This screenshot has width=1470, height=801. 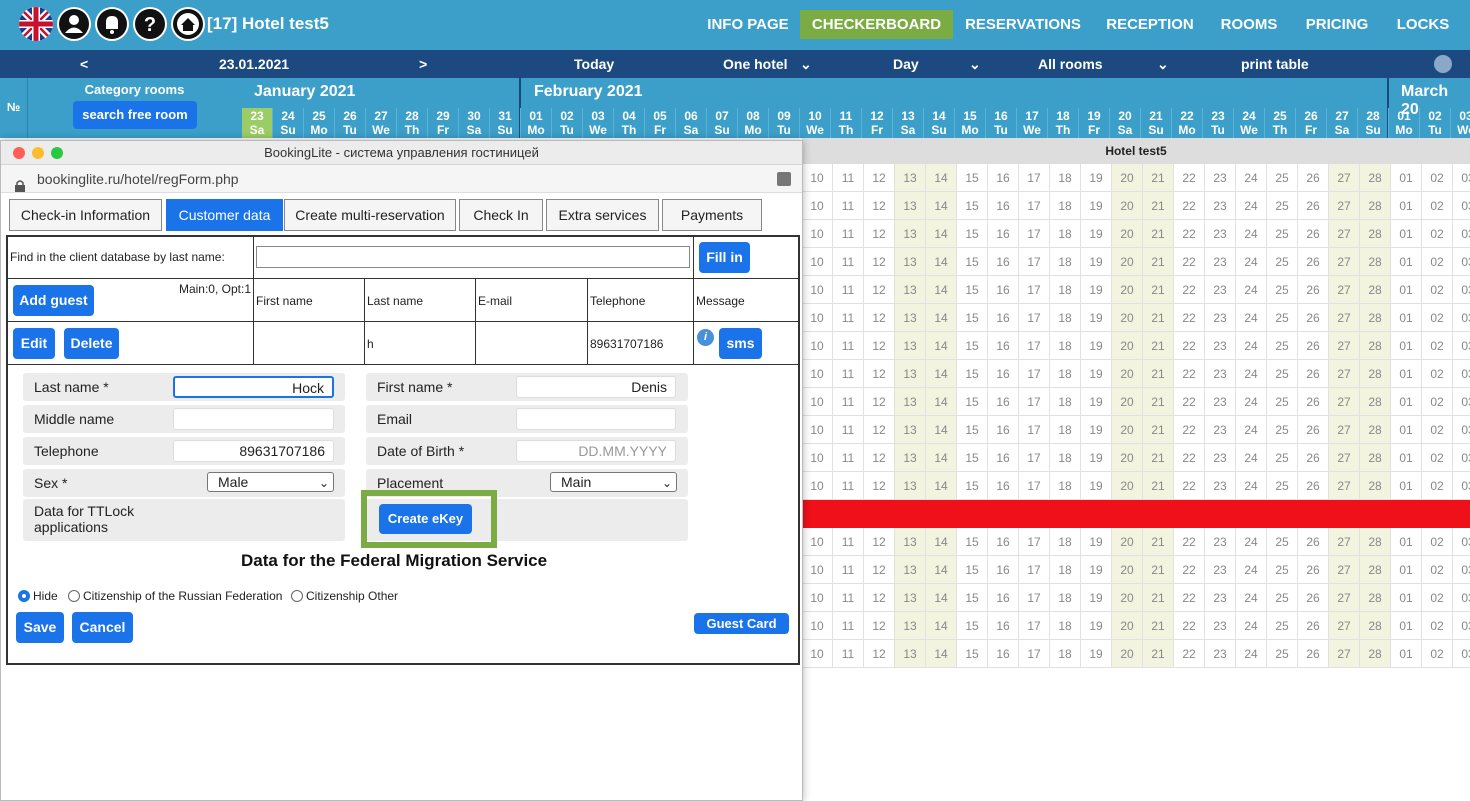 I want to click on day-header: 26 Tu, so click(x=350, y=123).